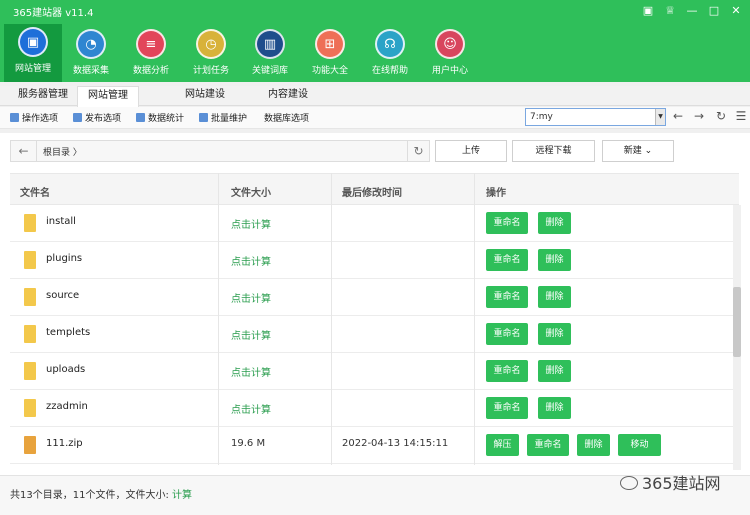  I want to click on table-row: uploads 点击计算 重命名 删除, so click(374, 371).